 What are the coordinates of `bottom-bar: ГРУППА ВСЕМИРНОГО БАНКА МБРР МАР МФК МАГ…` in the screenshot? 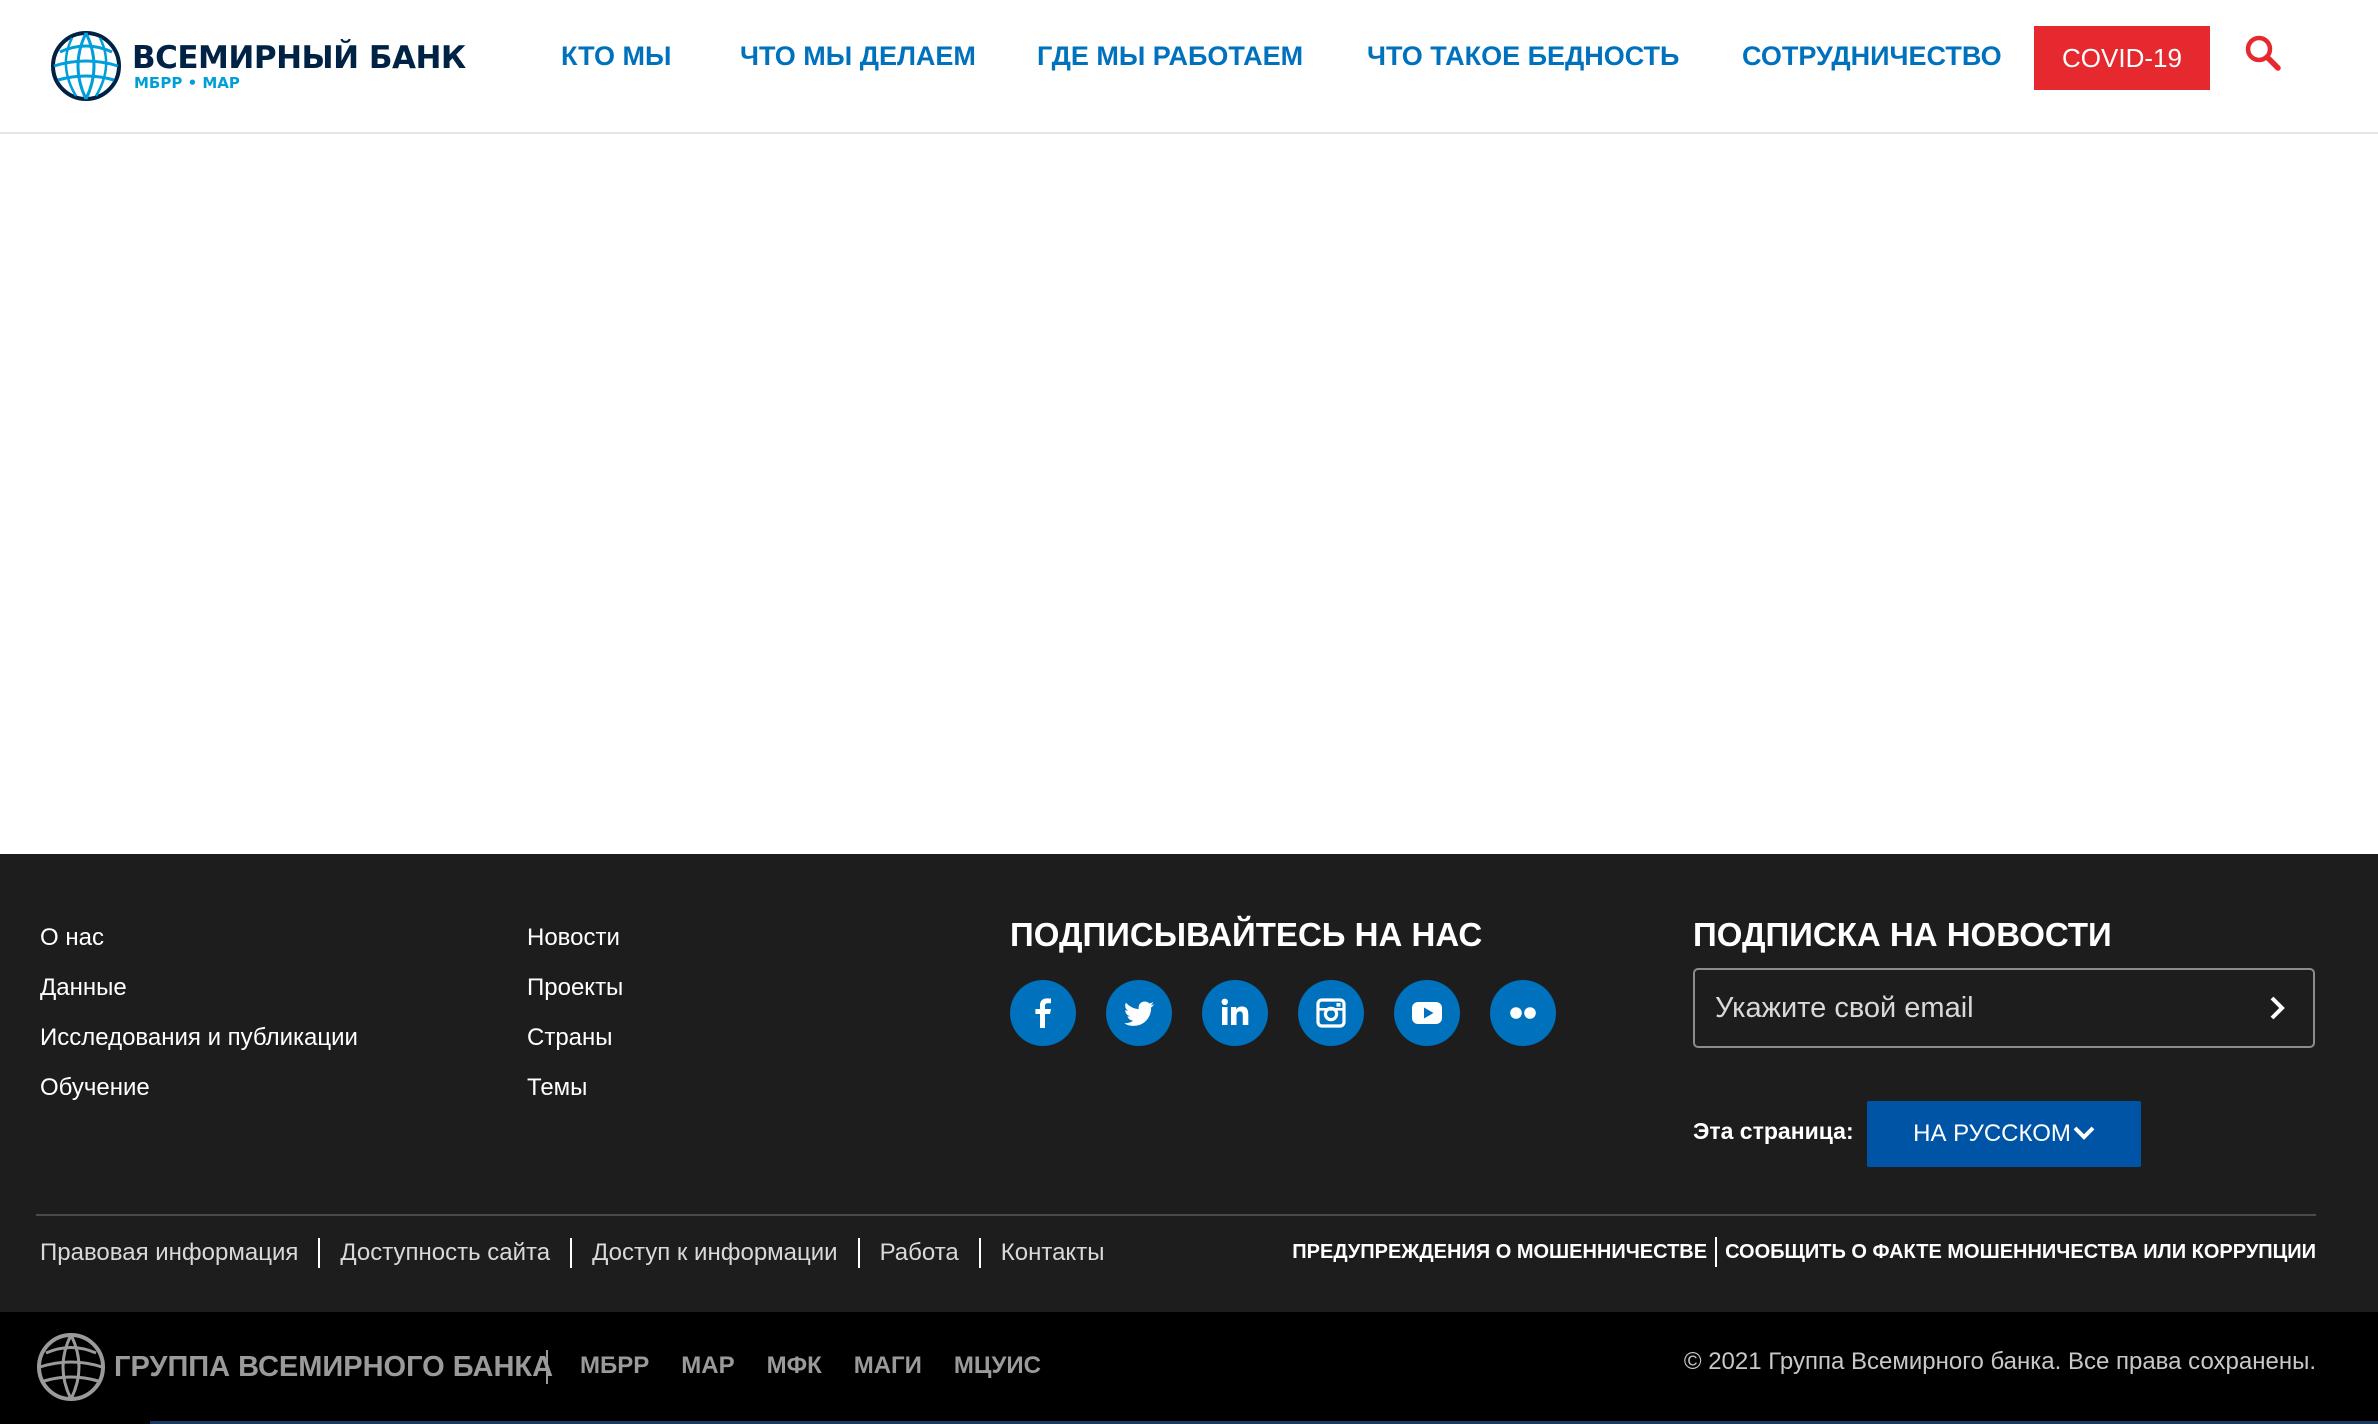 It's located at (1189, 1368).